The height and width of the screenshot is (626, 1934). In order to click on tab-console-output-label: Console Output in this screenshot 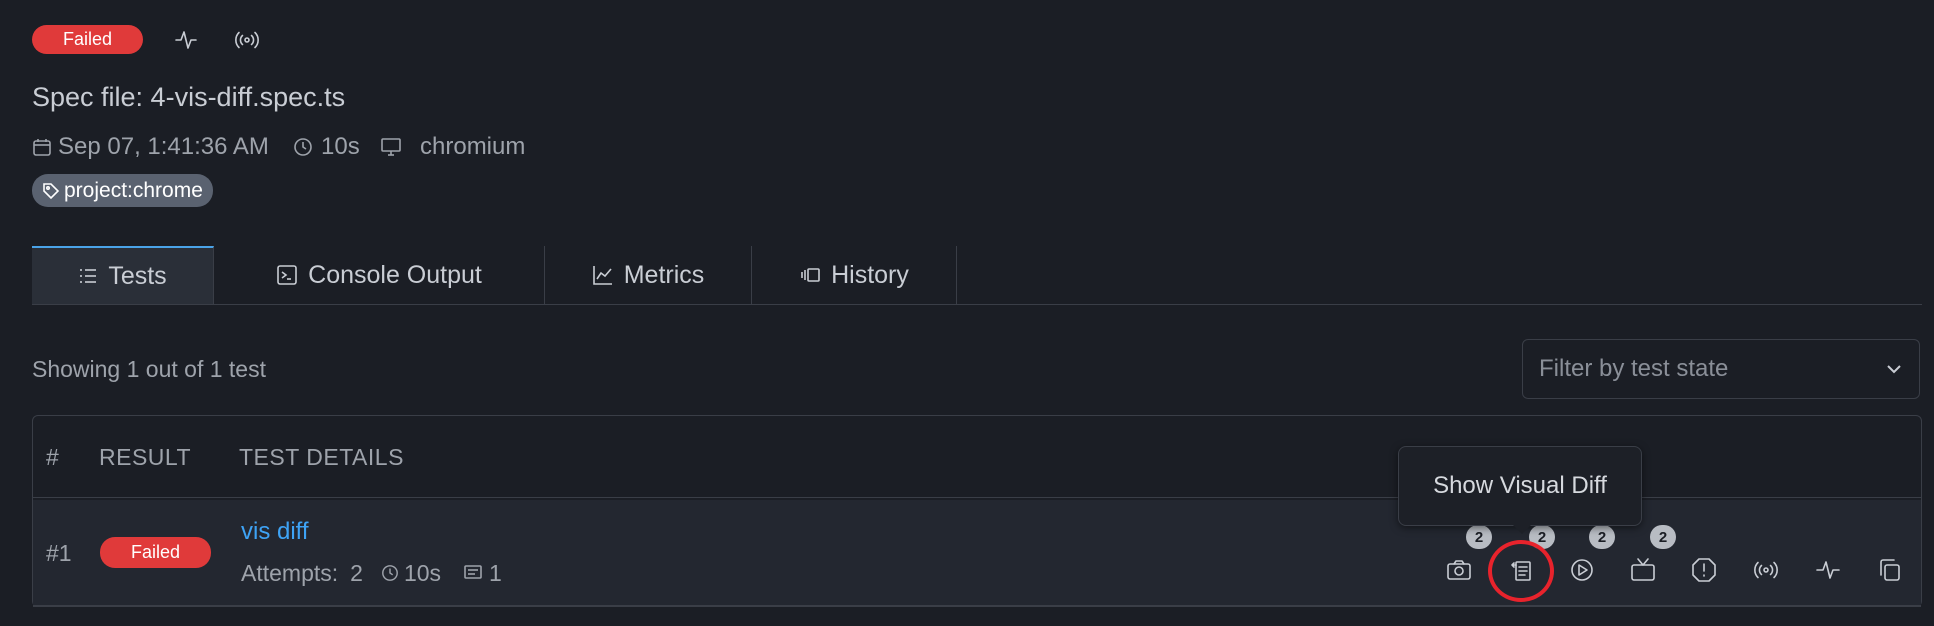, I will do `click(395, 274)`.